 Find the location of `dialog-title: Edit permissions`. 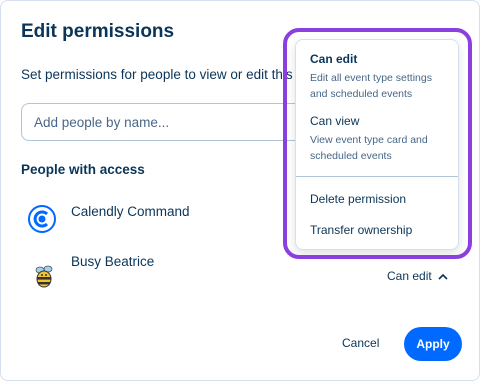

dialog-title: Edit permissions is located at coordinates (98, 31).